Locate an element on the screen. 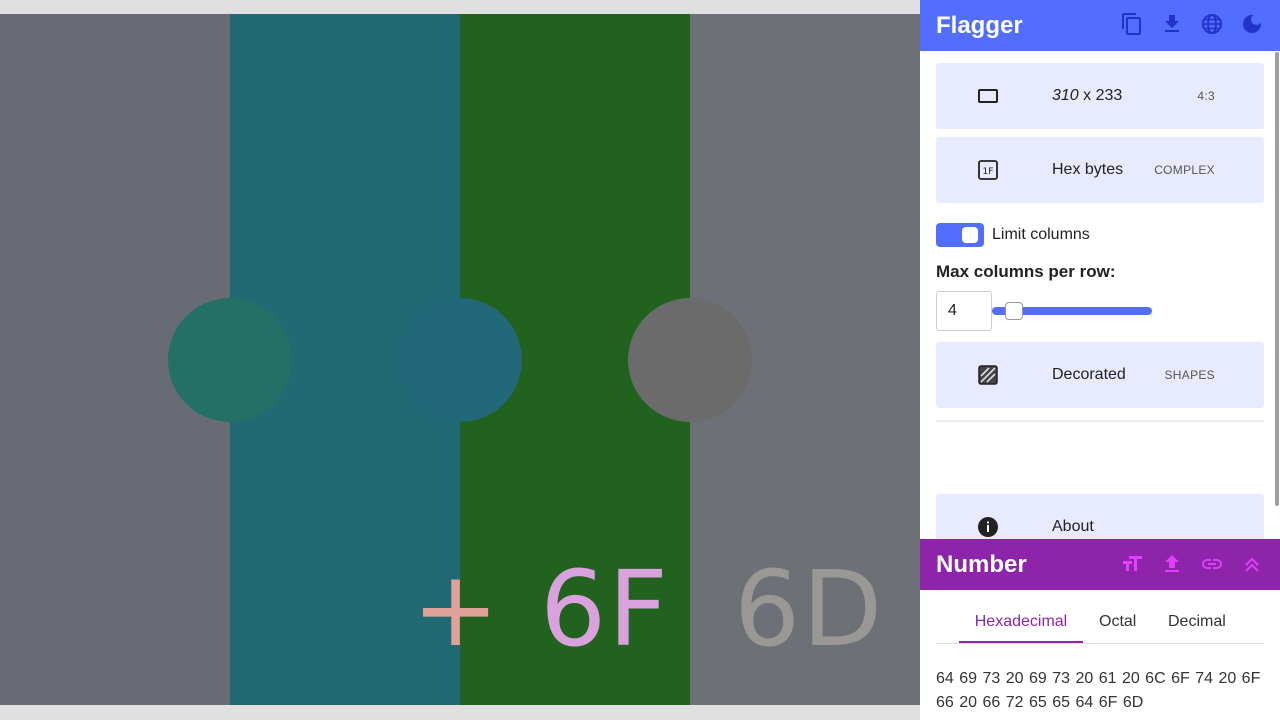 This screenshot has width=1280, height=720. upload-icon is located at coordinates (1172, 564).